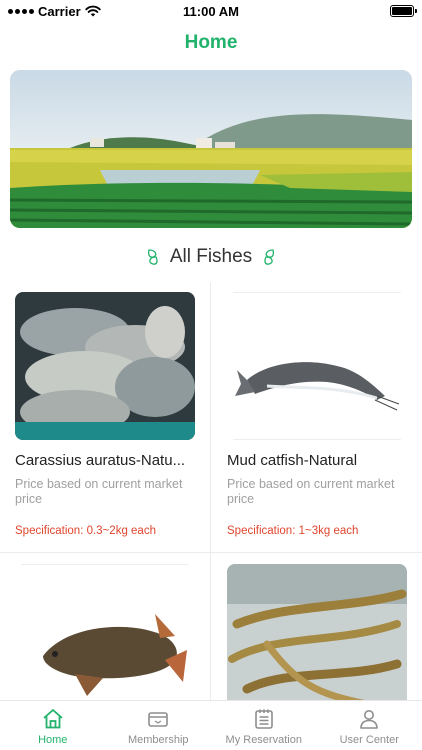  I want to click on tab-label: My Reservation, so click(263, 740).